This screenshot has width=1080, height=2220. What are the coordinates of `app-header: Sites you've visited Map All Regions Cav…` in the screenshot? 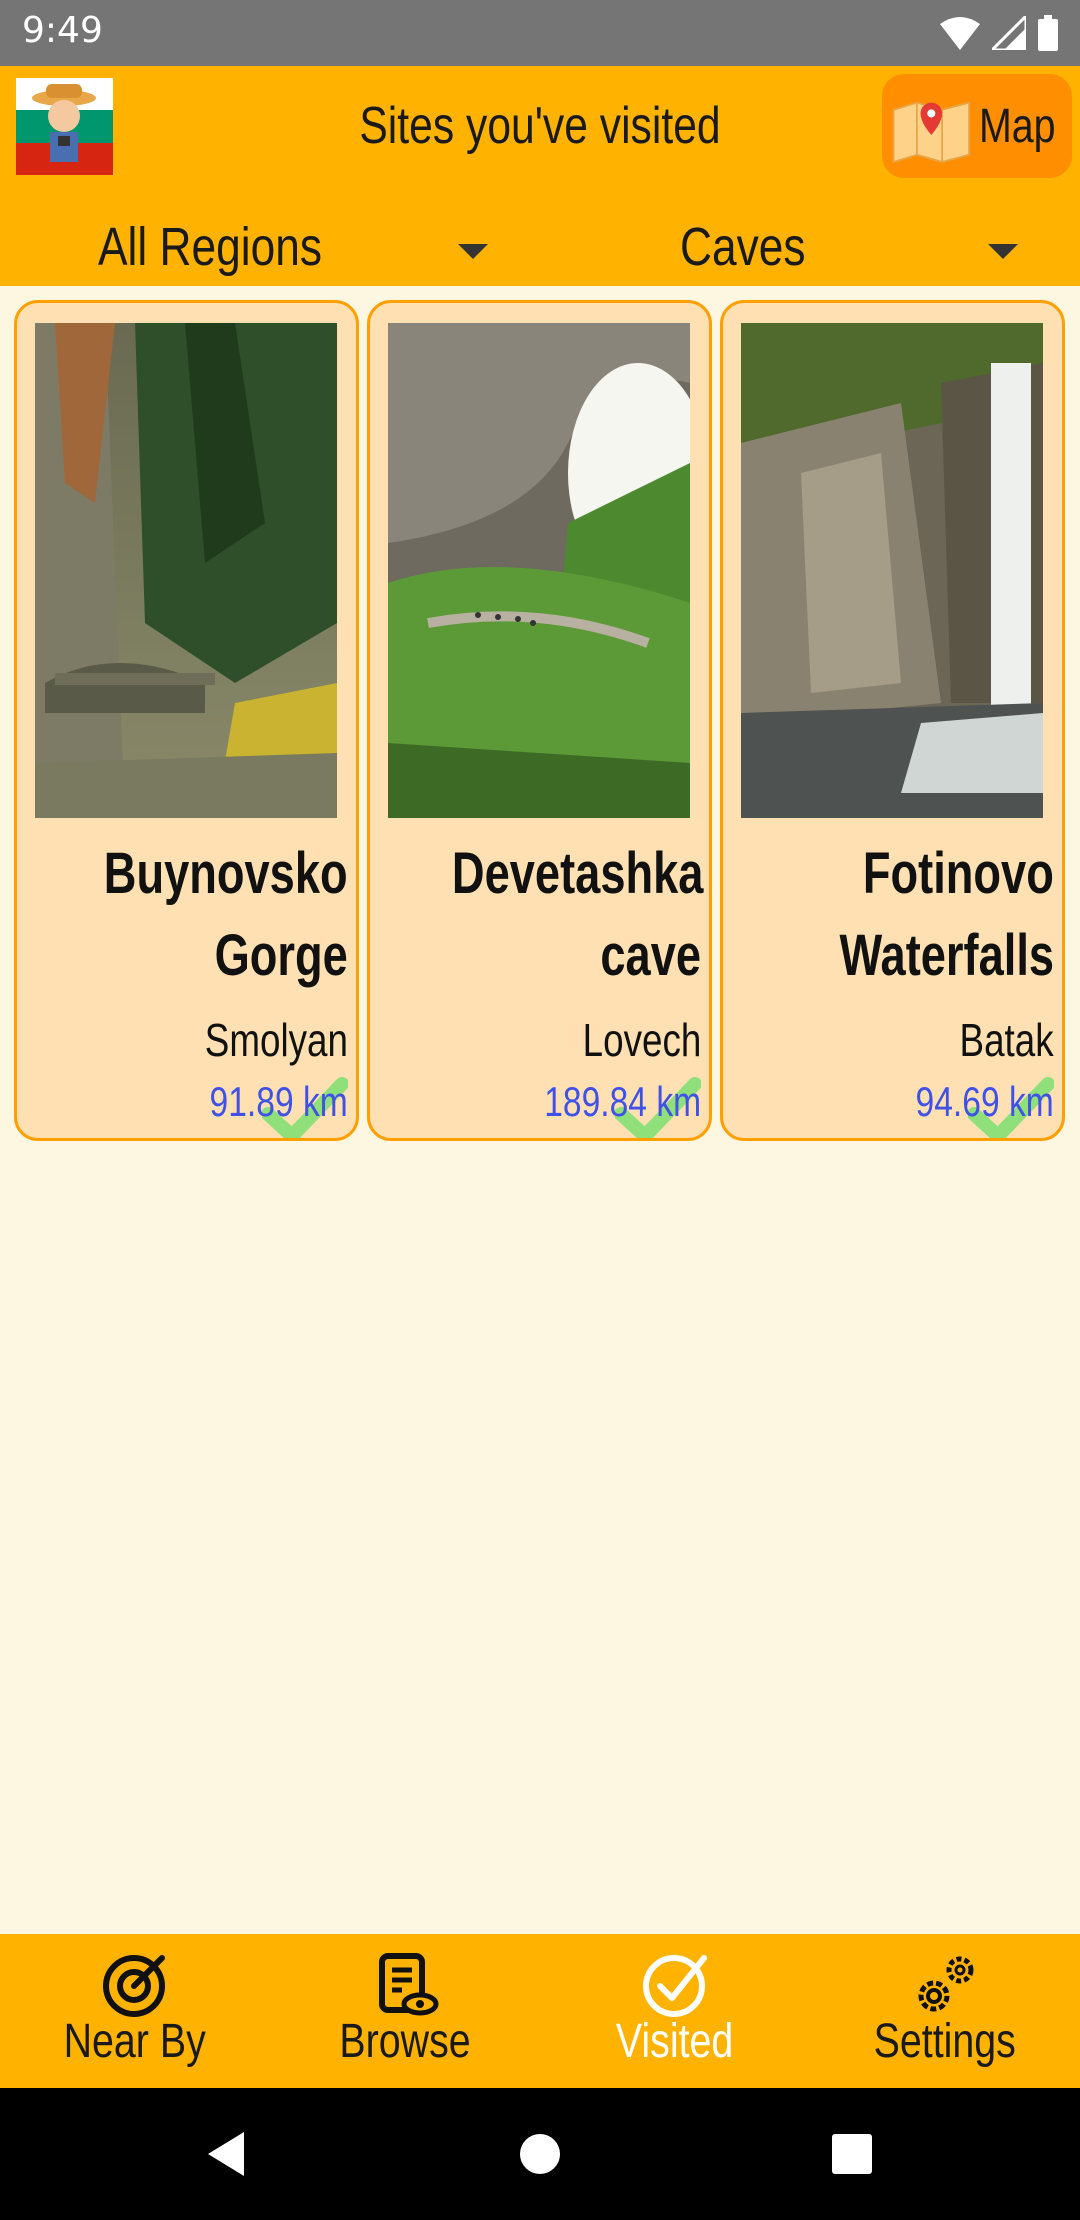 It's located at (540, 176).